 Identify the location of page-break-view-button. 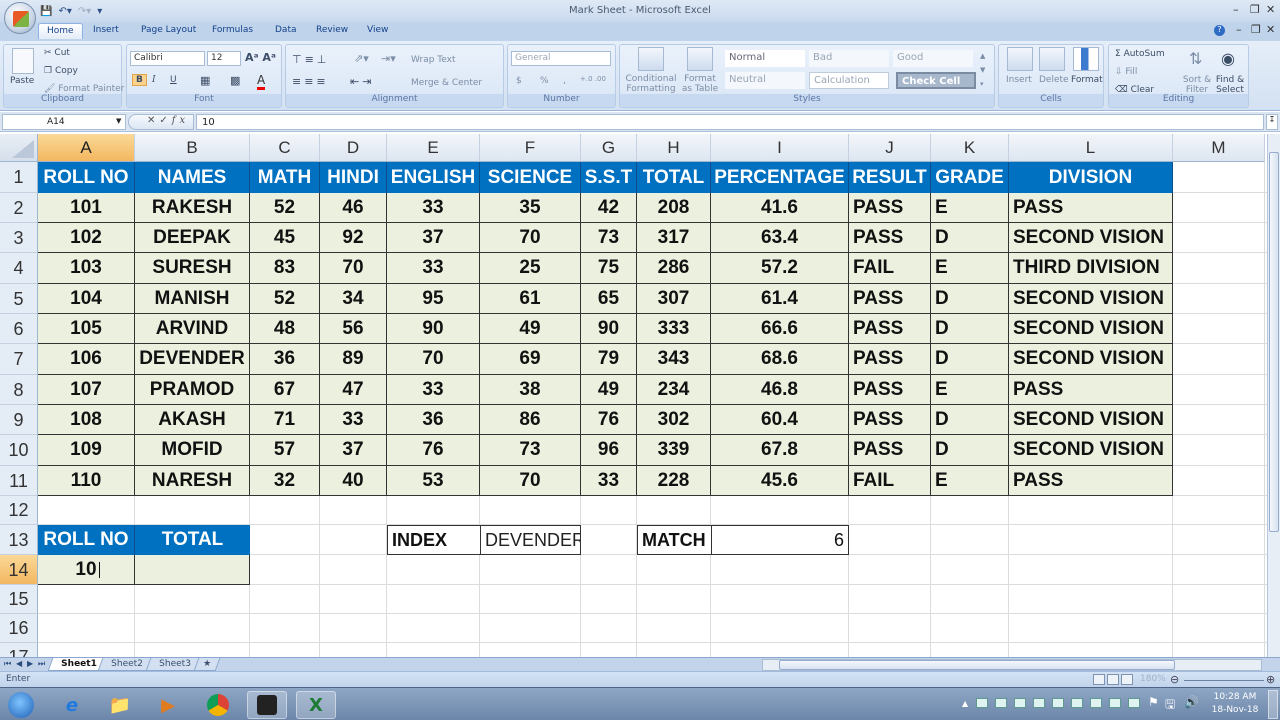
(1127, 679).